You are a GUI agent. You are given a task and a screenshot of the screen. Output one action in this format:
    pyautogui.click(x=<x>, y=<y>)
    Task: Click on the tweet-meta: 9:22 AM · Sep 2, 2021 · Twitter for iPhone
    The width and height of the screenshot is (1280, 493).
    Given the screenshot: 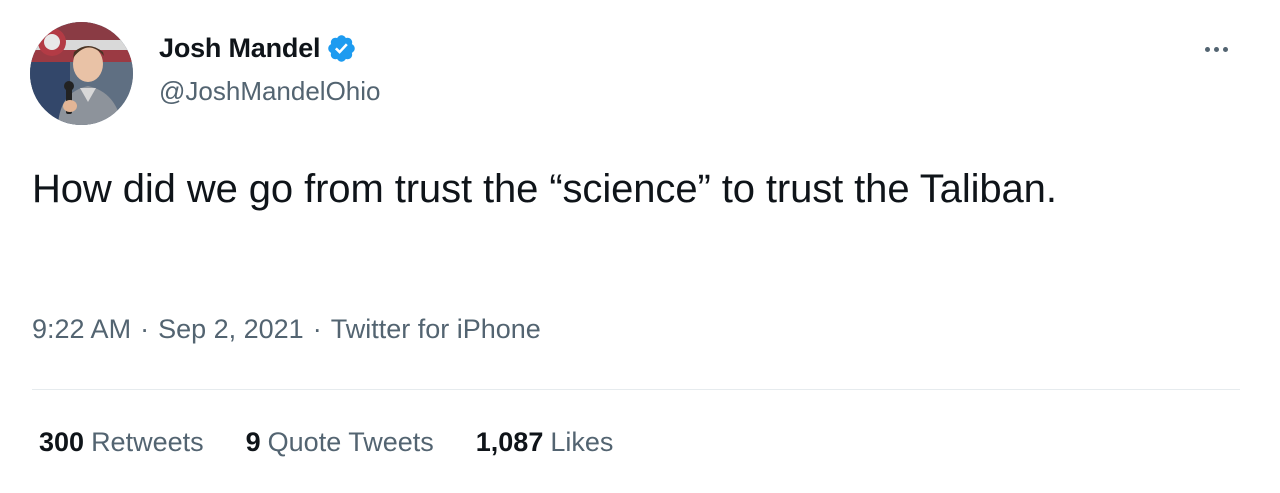 What is the action you would take?
    pyautogui.click(x=286, y=329)
    